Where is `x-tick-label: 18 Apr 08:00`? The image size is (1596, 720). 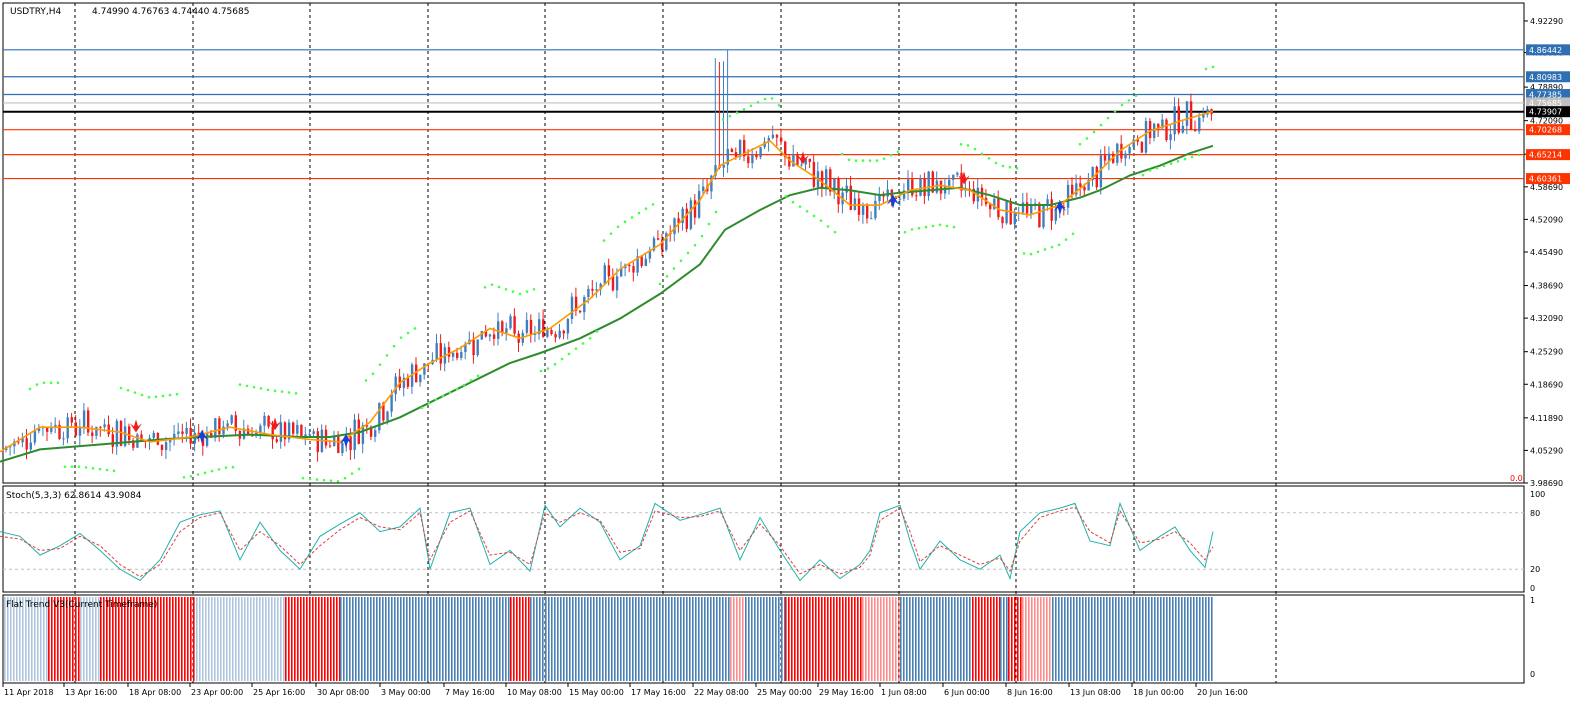 x-tick-label: 18 Apr 08:00 is located at coordinates (155, 692).